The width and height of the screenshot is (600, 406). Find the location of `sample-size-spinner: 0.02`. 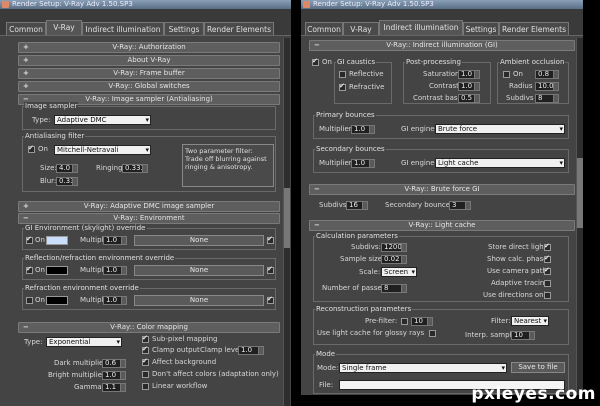

sample-size-spinner: 0.02 is located at coordinates (394, 259).